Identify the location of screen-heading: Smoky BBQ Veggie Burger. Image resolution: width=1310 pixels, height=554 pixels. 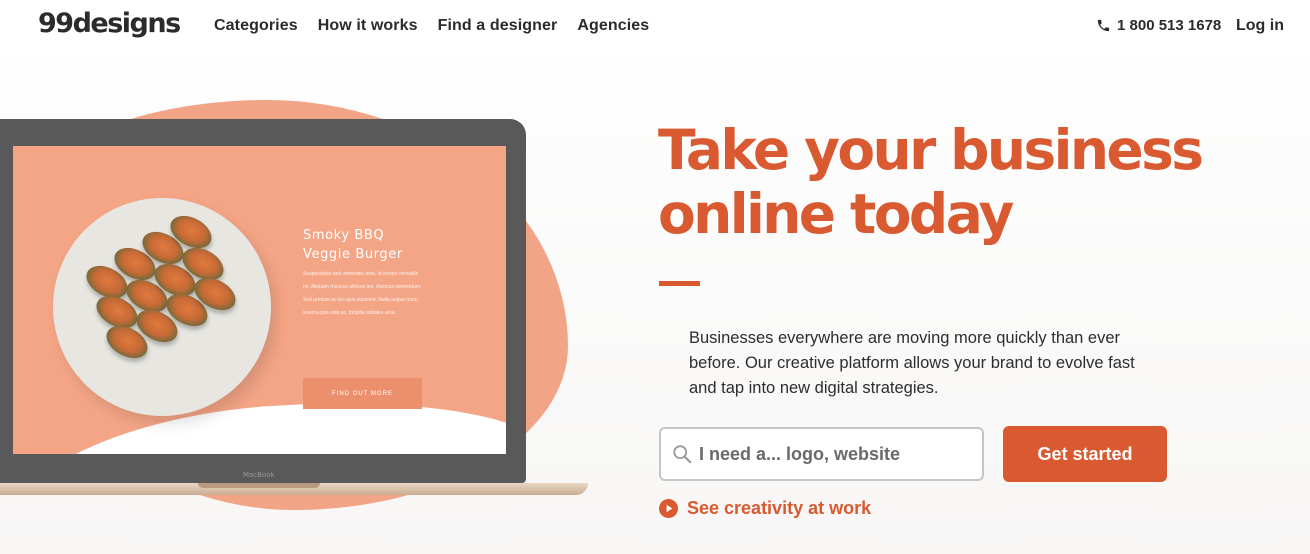
(353, 245).